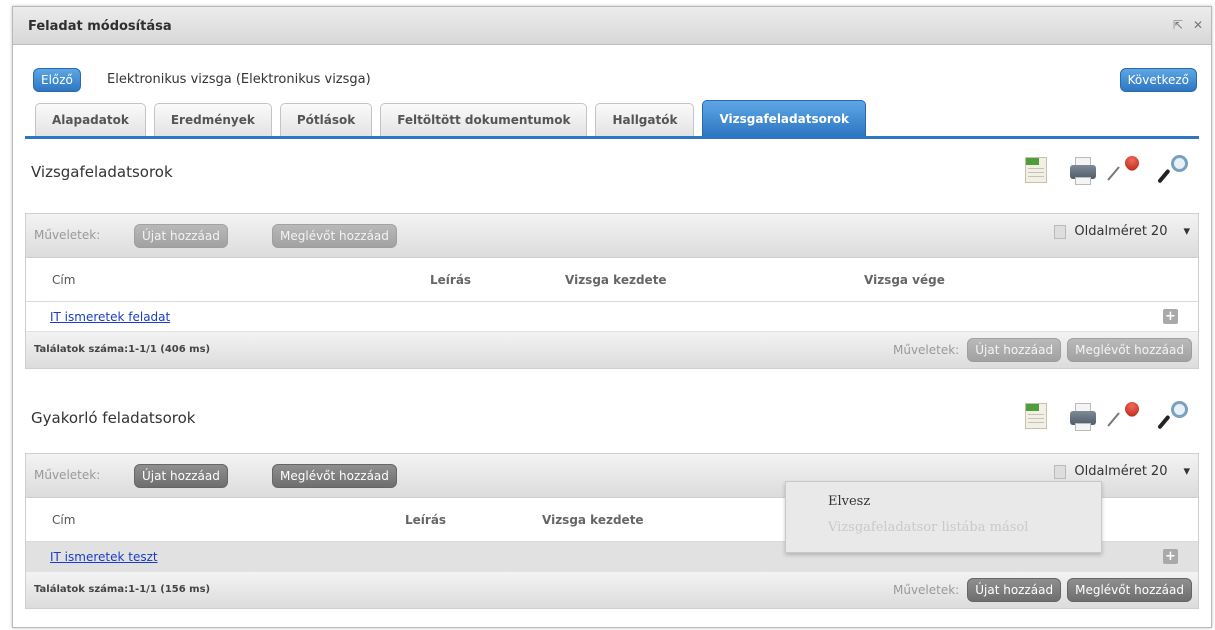 This screenshot has width=1215, height=630. What do you see at coordinates (57, 80) in the screenshot?
I see `previous-button: Előző` at bounding box center [57, 80].